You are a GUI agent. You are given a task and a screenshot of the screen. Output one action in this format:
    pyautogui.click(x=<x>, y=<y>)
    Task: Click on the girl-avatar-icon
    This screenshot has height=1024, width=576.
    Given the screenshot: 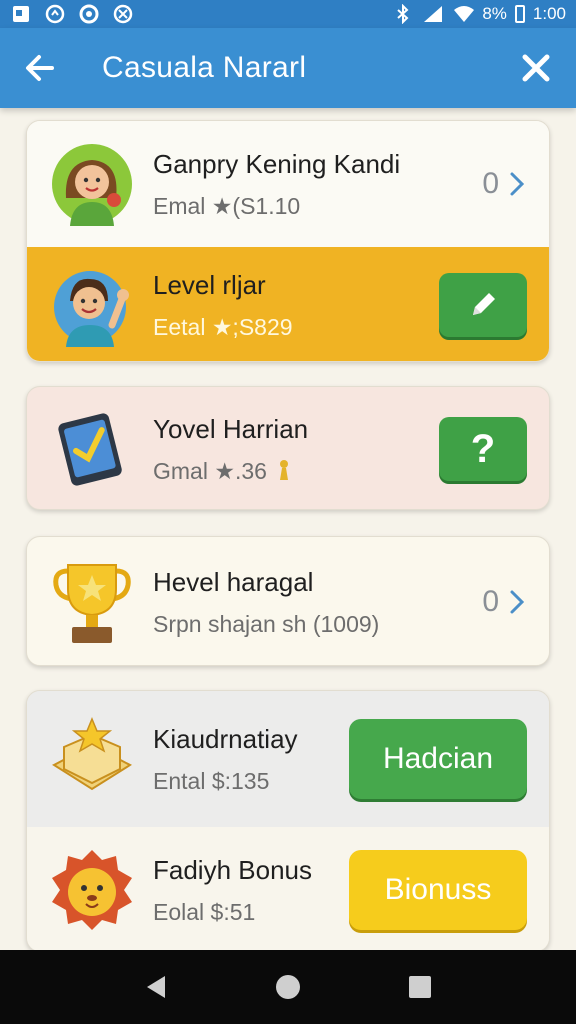 What is the action you would take?
    pyautogui.click(x=92, y=184)
    